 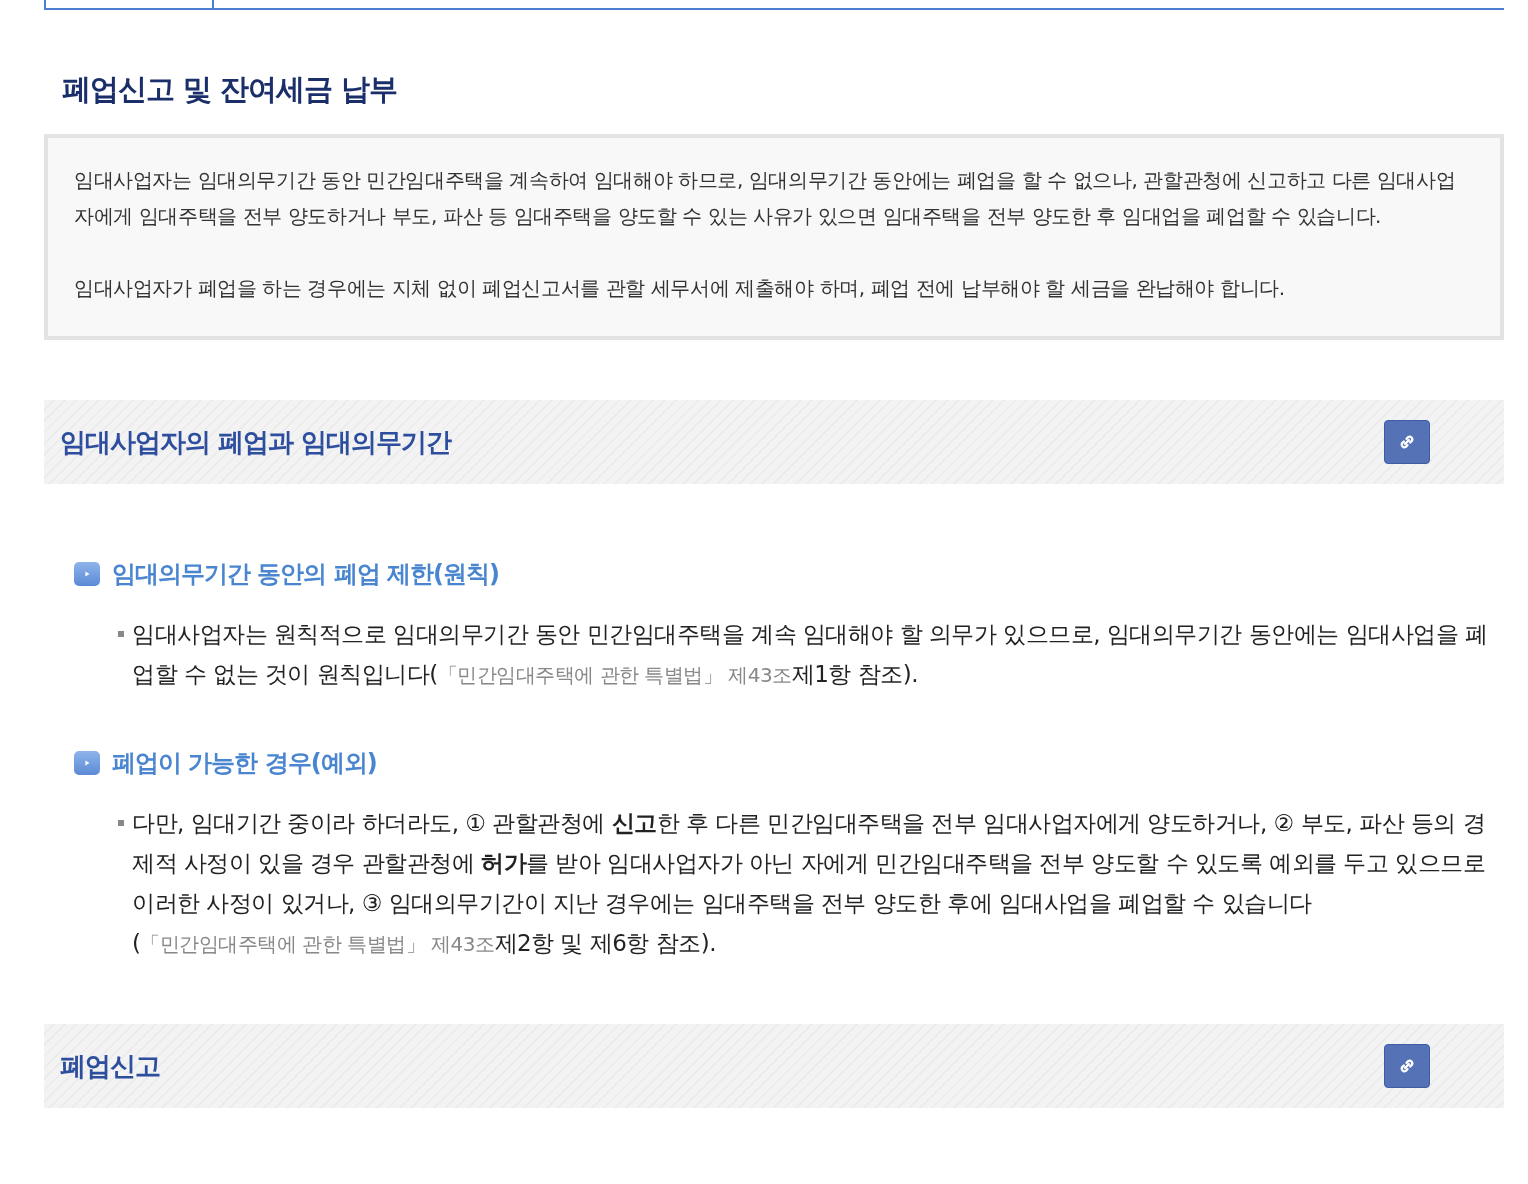 I want to click on intro-paragraph: 임대사업자는 임대의무기간 동안 민간임대주택을 계속하여 임대해야 하므로, 임대의무기간 동안에는 폐업을 할 수 없으나, 관할관청에 신고하고 다른 임대사업자에게 임대주택을 전부 양도하거나 부도, 파산 등 임대주택을 양도할 수 있는 사유가 있으면 임대주택을 전부 양도한 후 임대업을 폐업할 수 있습니다., so click(x=765, y=198).